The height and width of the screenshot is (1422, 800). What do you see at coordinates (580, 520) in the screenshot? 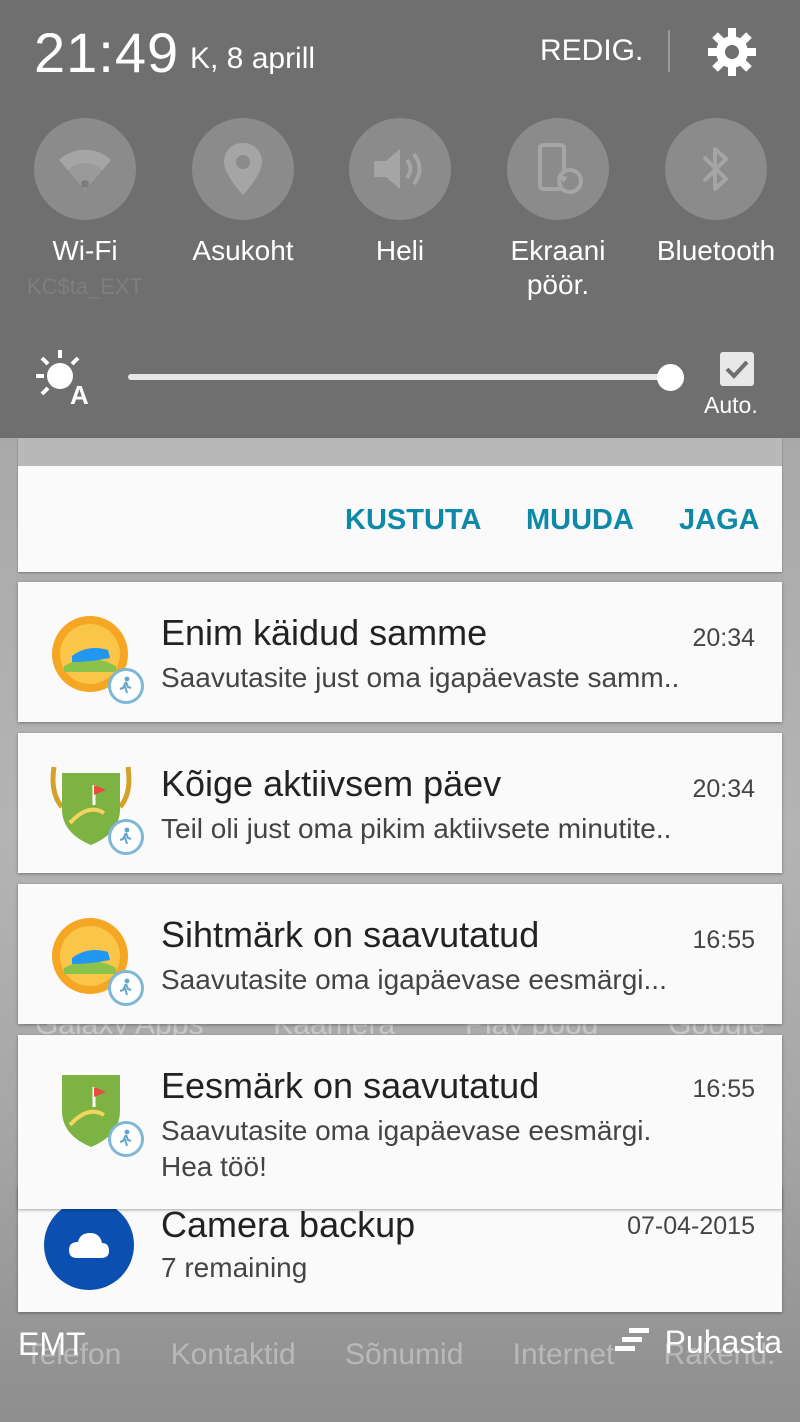
I see `edit-action-button: MUUDA` at bounding box center [580, 520].